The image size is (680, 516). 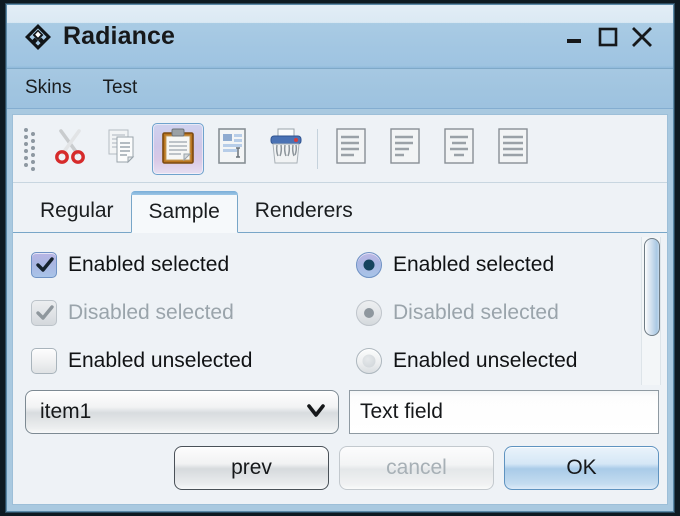 I want to click on align-left-icon, so click(x=351, y=148).